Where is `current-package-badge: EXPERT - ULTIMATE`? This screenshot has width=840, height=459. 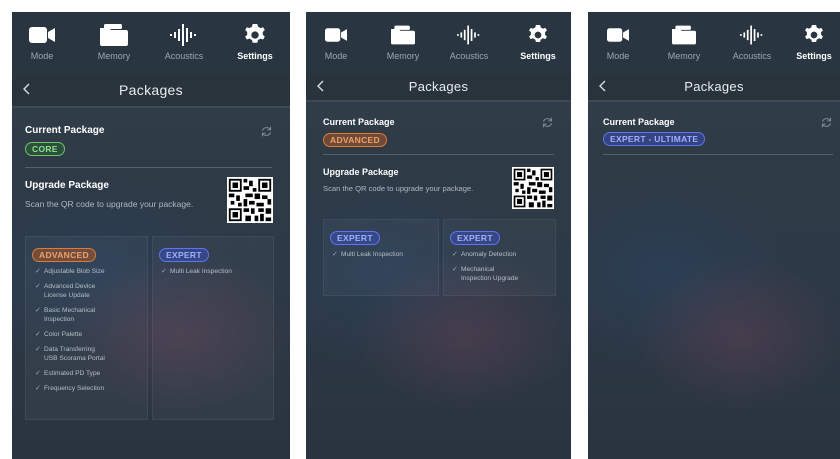 current-package-badge: EXPERT - ULTIMATE is located at coordinates (654, 139).